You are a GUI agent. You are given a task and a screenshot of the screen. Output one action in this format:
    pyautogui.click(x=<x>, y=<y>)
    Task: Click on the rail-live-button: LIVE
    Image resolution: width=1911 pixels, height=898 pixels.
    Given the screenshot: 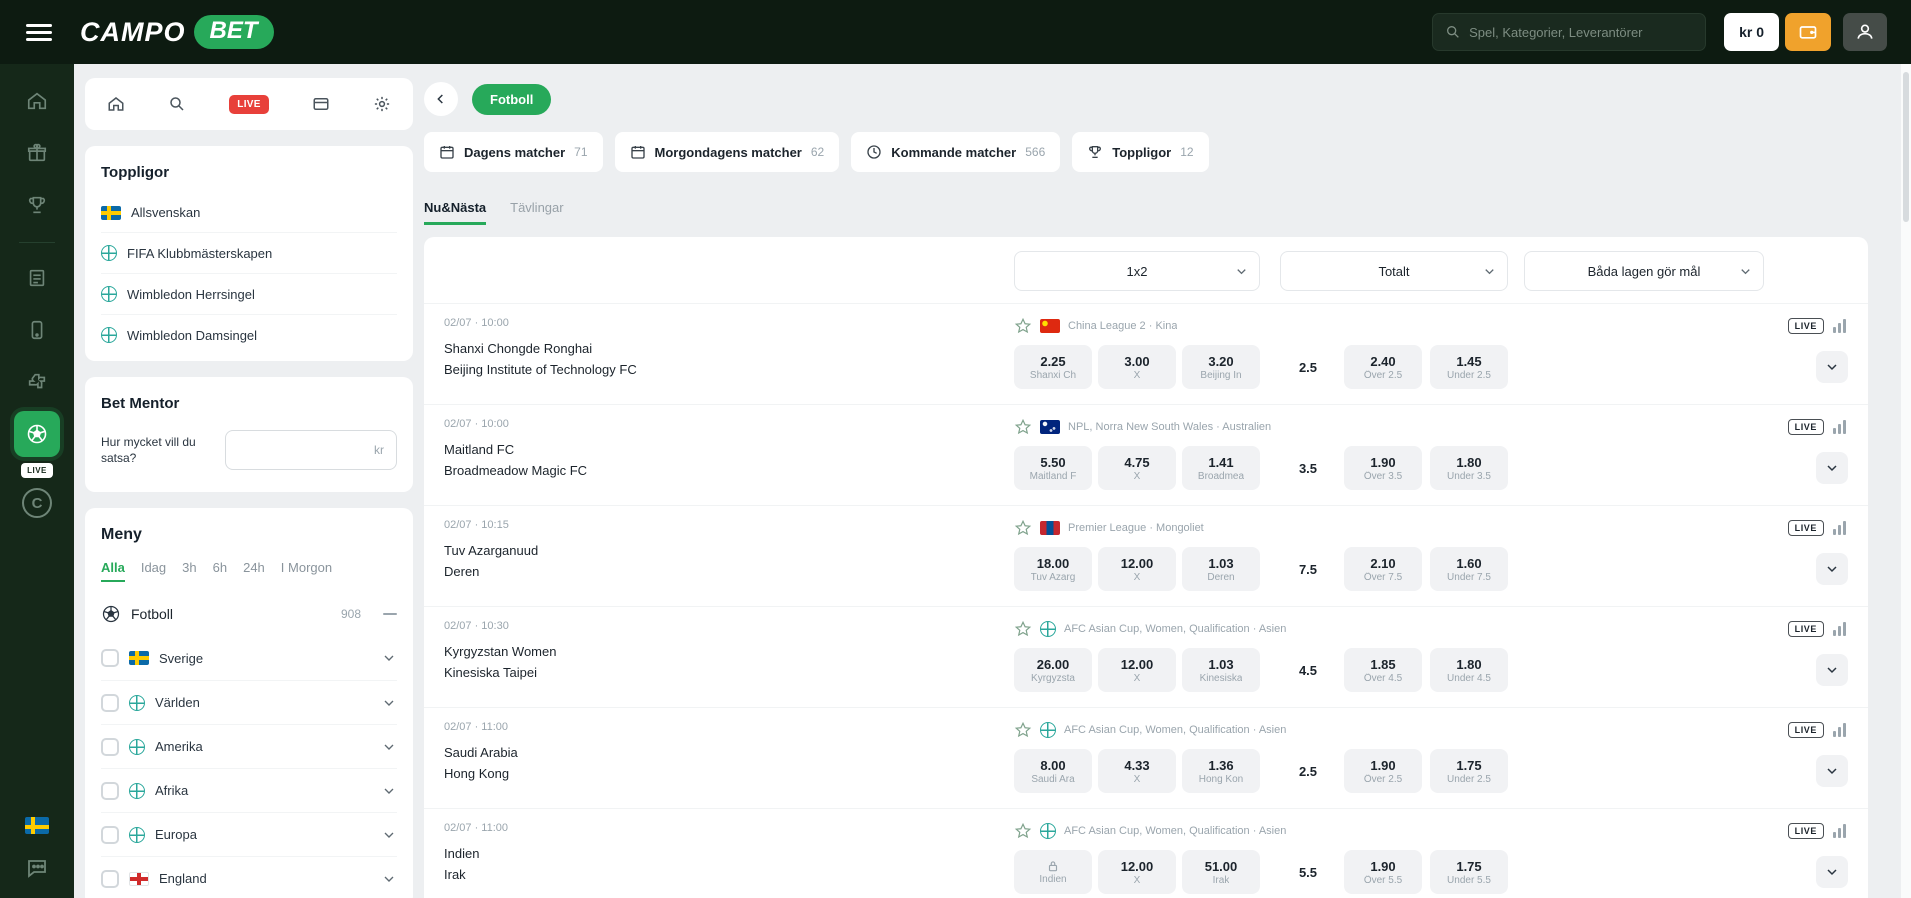 What is the action you would take?
    pyautogui.click(x=37, y=470)
    